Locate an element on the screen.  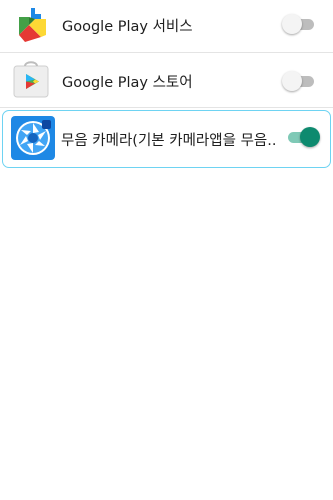
app-row-silent-camera: 무음 카메라(기본 카메라앱을 무음.. is located at coordinates (166, 139).